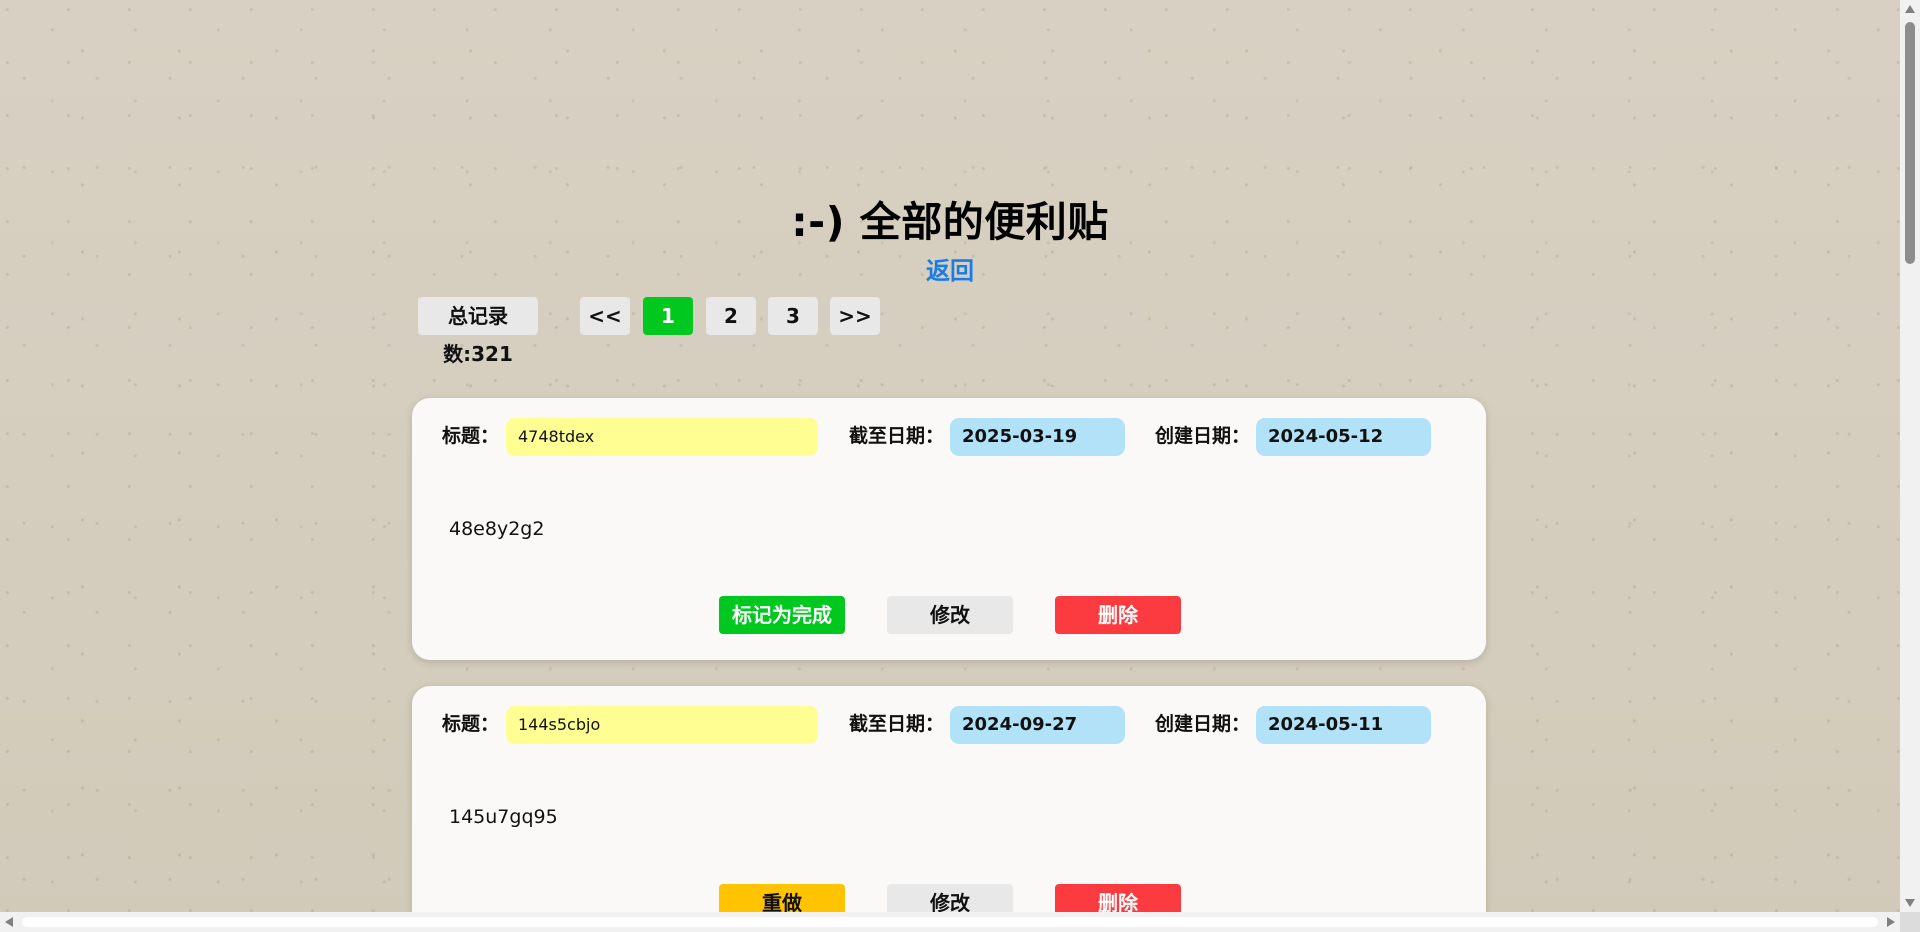 This screenshot has width=1920, height=932. Describe the element at coordinates (950, 268) in the screenshot. I see `back-link: 返回` at that location.